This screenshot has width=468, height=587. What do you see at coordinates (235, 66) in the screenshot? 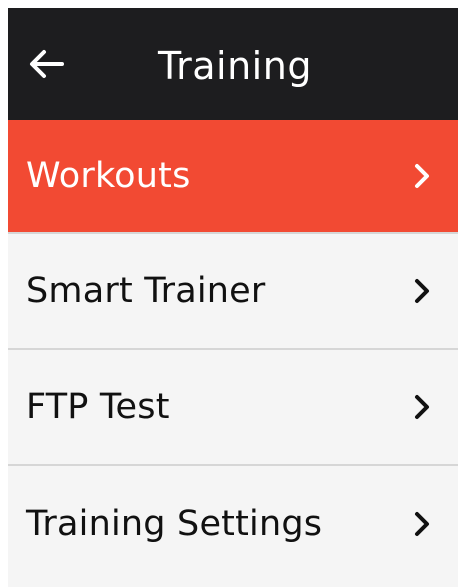
I see `page-title: Training` at bounding box center [235, 66].